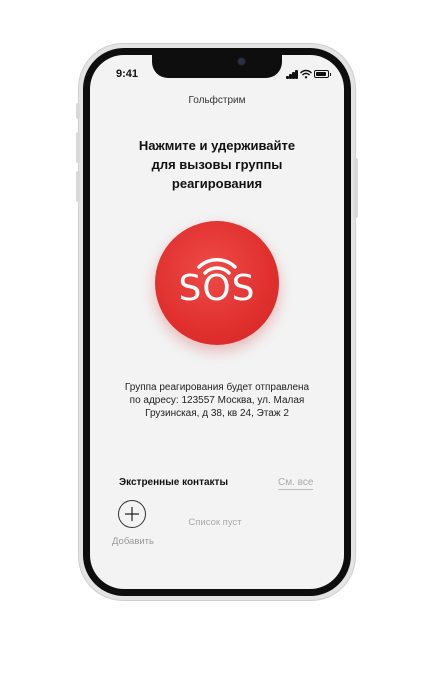  What do you see at coordinates (217, 183) in the screenshot?
I see `instruction-line: реагирования` at bounding box center [217, 183].